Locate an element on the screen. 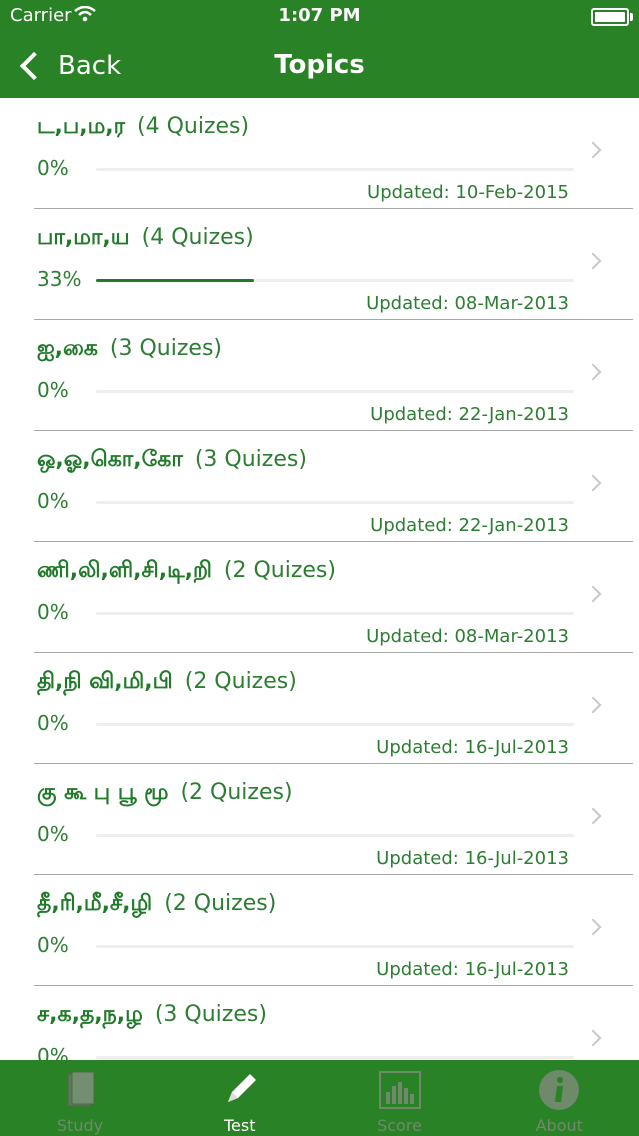 This screenshot has height=1136, width=639. topic-title: ஒ,ஓ,கொ,கோ (3 Quizes) is located at coordinates (172, 461).